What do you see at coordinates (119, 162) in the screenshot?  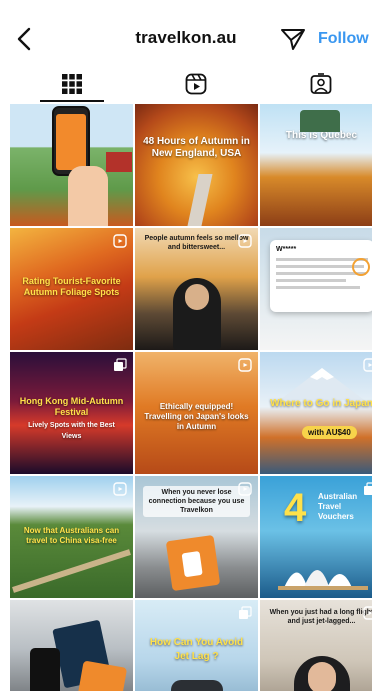 I see `barn-illustration` at bounding box center [119, 162].